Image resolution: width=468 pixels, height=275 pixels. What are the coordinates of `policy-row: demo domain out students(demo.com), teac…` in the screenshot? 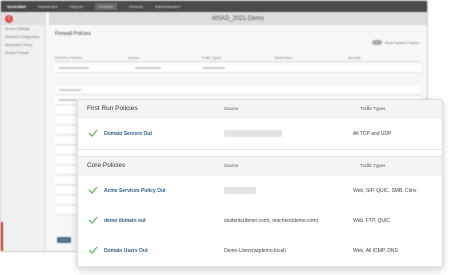 It's located at (260, 221).